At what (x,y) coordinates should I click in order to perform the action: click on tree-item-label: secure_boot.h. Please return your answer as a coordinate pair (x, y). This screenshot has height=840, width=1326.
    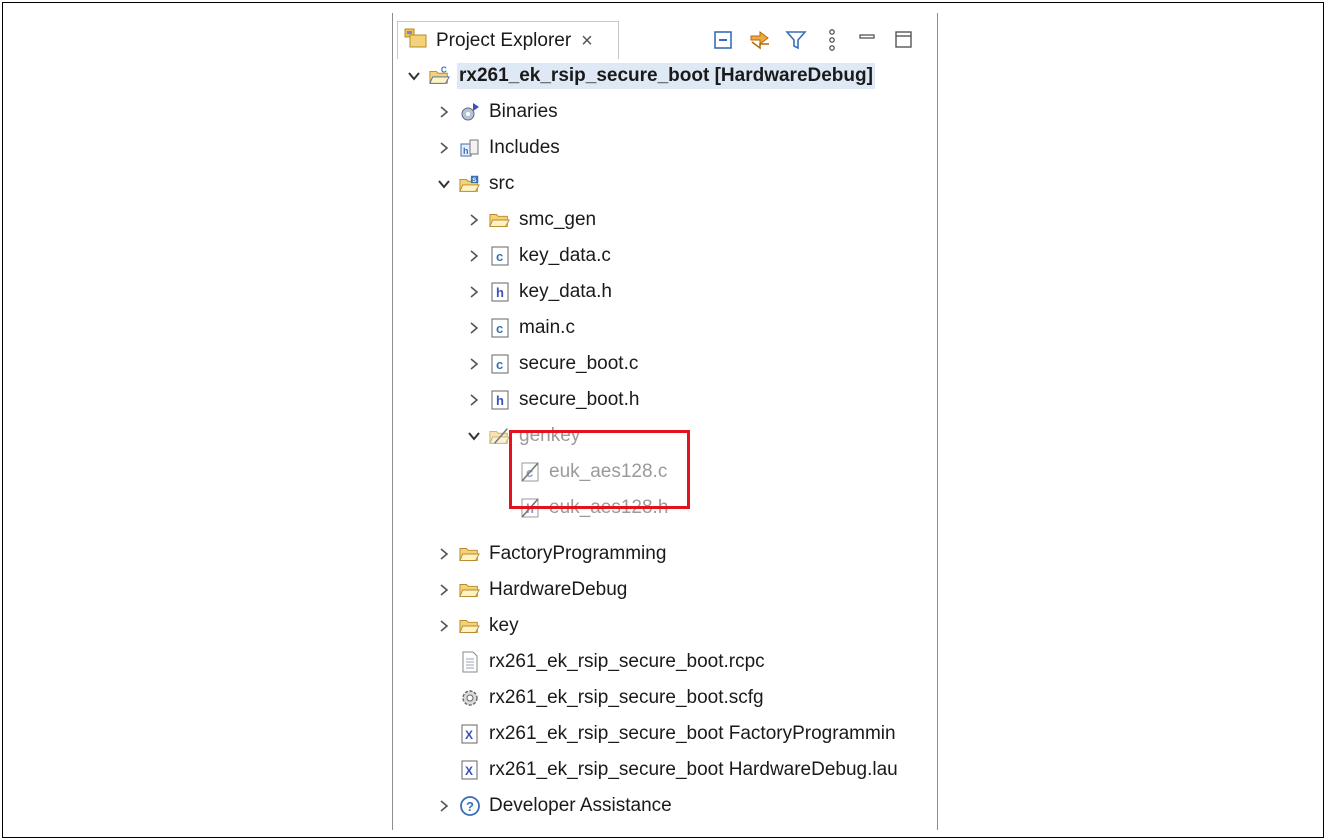
    Looking at the image, I should click on (579, 399).